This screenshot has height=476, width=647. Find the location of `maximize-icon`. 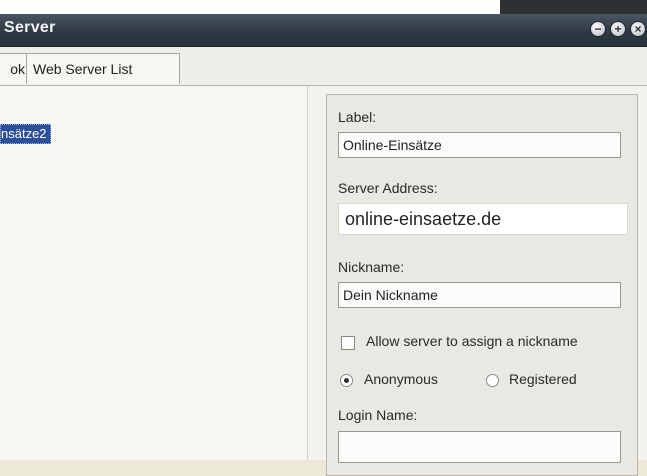

maximize-icon is located at coordinates (618, 29).